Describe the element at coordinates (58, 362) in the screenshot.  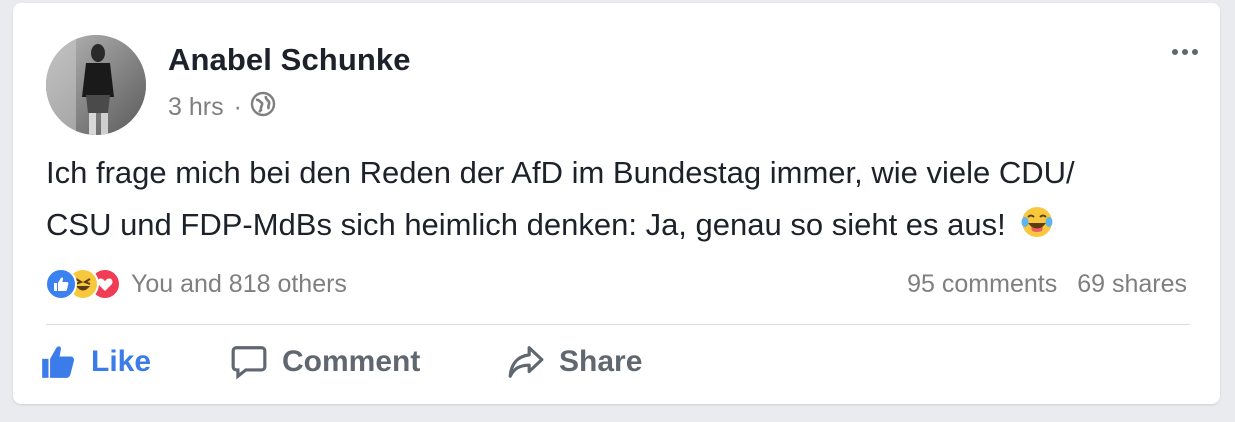
I see `thumbs-up-icon` at that location.